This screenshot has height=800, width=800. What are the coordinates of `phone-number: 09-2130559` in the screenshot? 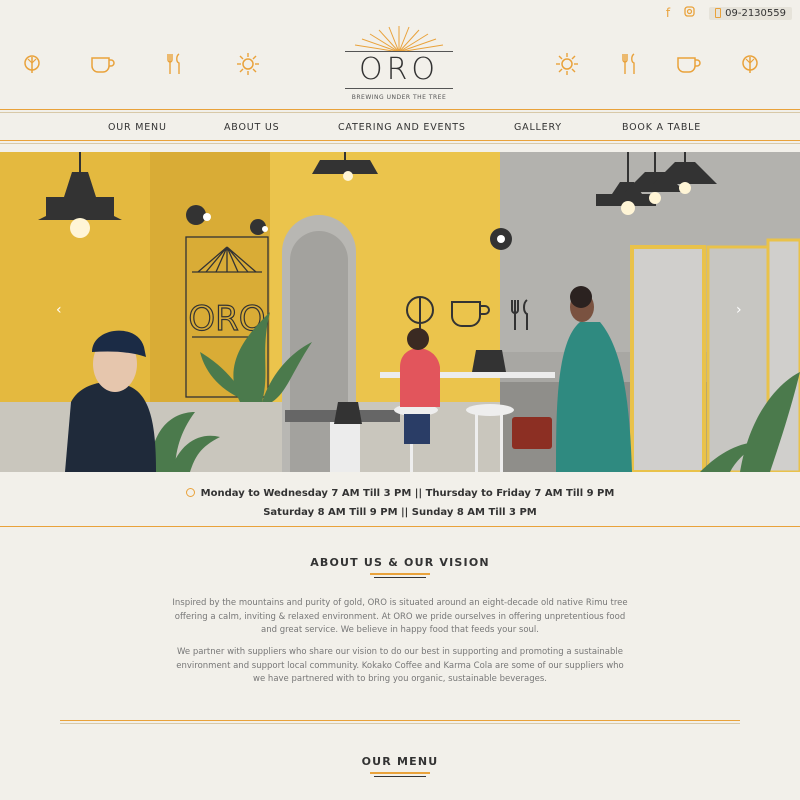 It's located at (750, 13).